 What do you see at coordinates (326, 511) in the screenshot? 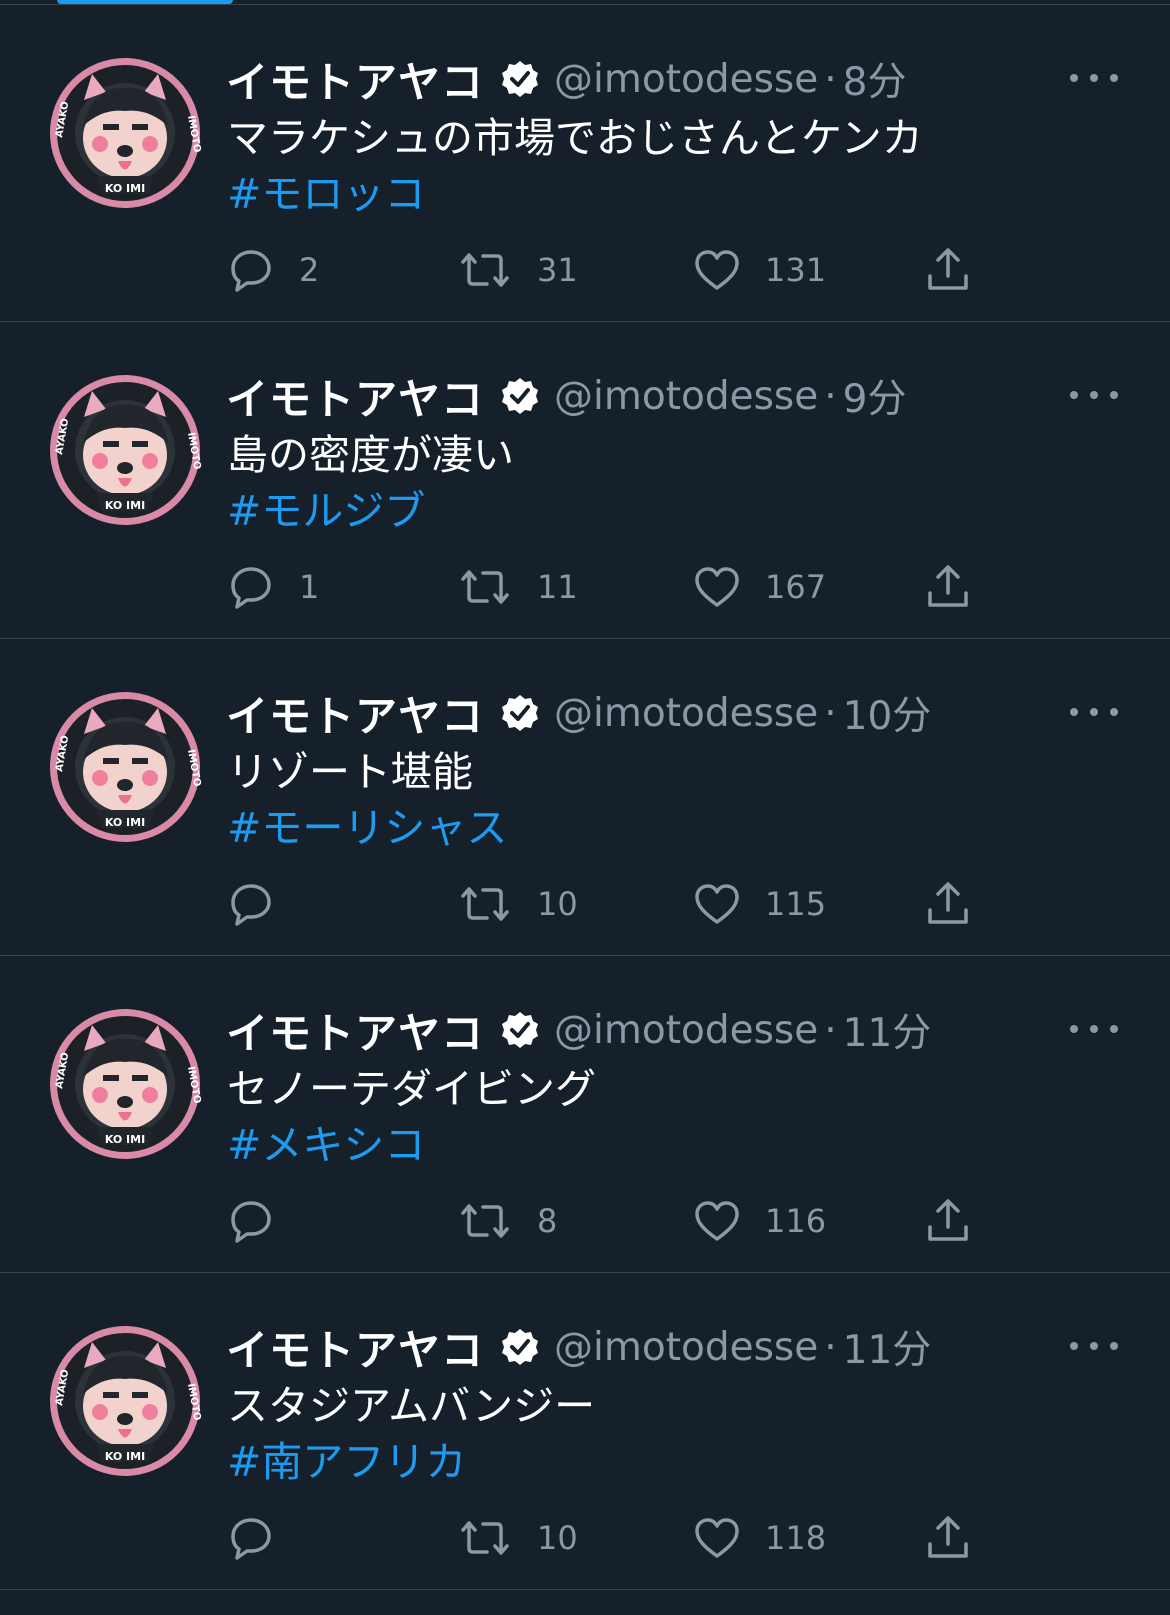
I see `hashtag-link: #モルジブ` at bounding box center [326, 511].